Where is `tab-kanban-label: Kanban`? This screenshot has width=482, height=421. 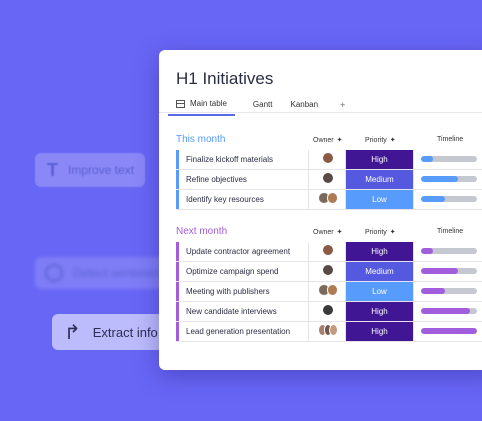
tab-kanban-label: Kanban is located at coordinates (304, 104).